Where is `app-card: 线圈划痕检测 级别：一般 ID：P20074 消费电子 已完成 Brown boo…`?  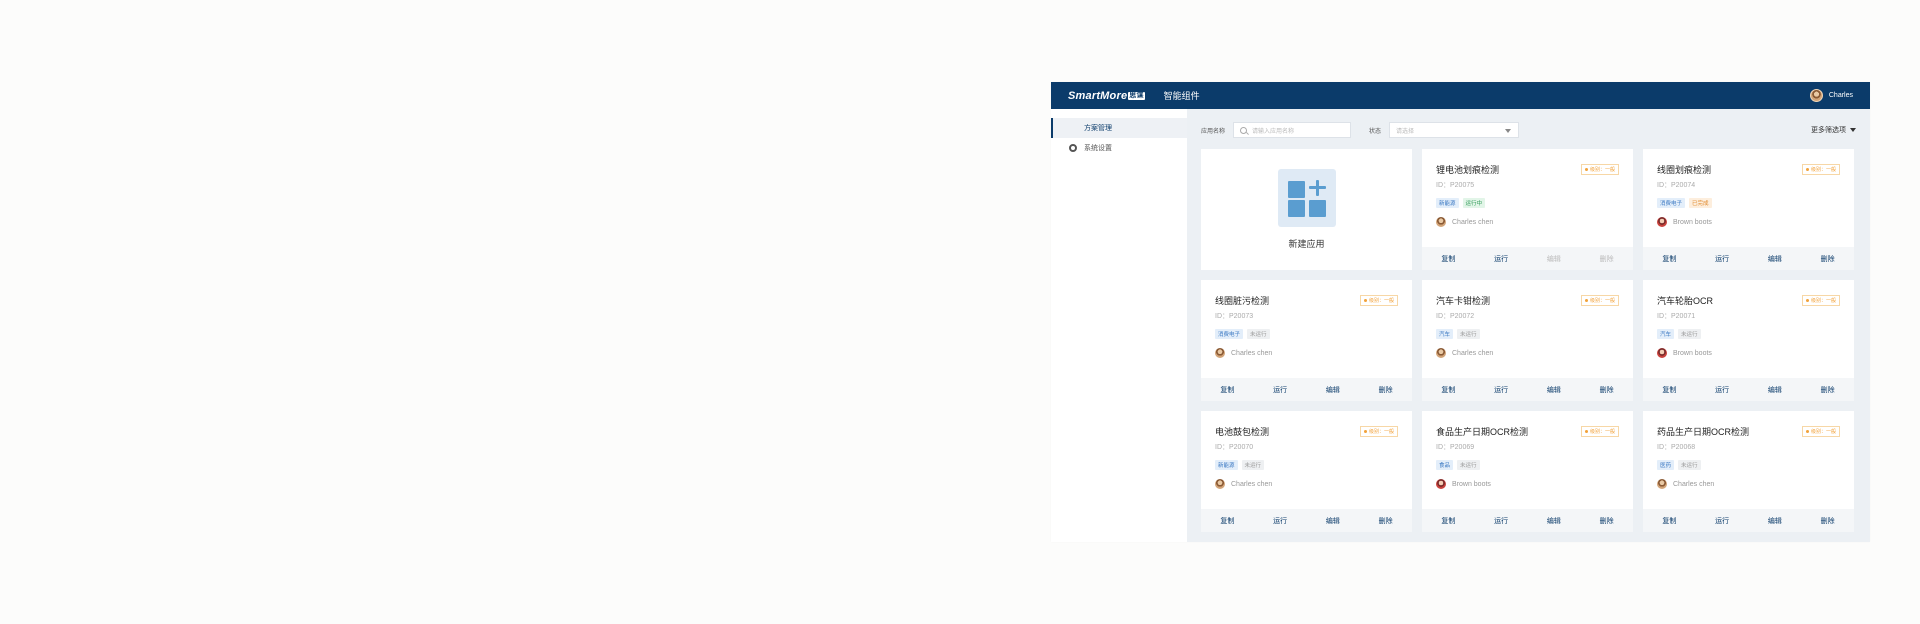
app-card: 线圈划痕检测 级别：一般 ID：P20074 消费电子 已完成 Brown boo… is located at coordinates (1748, 209).